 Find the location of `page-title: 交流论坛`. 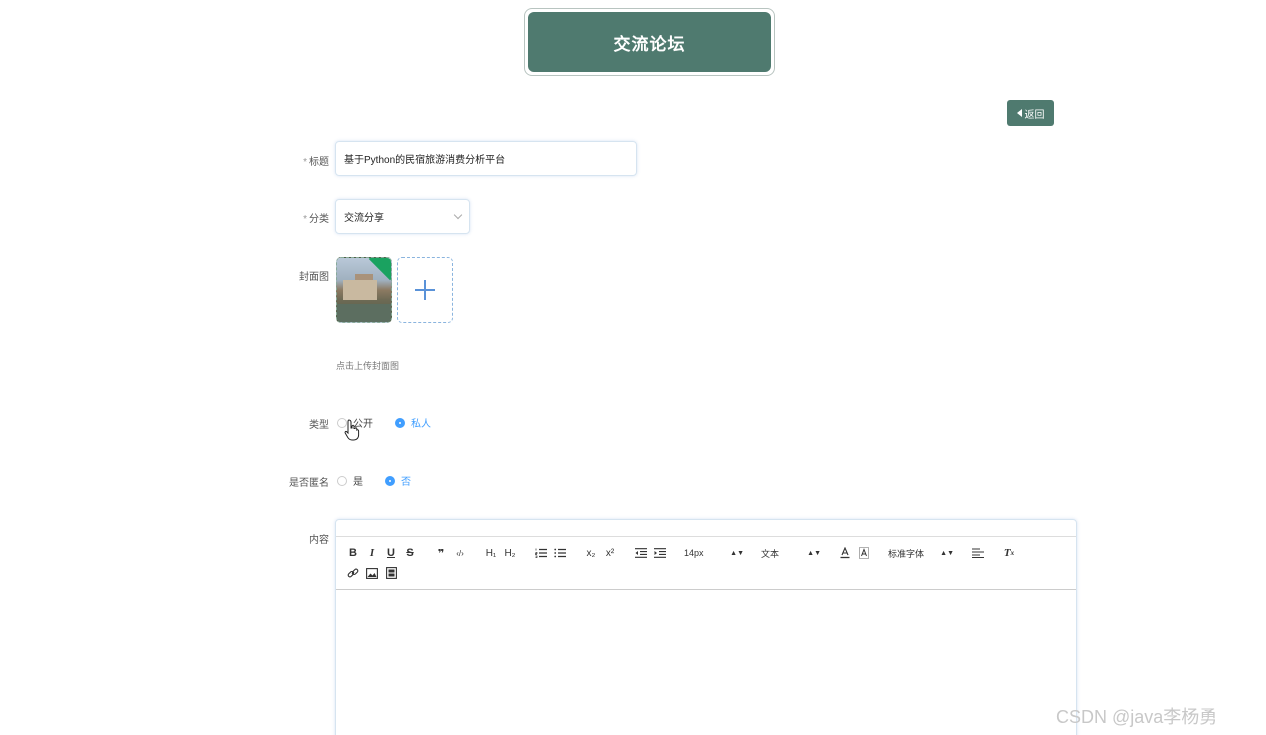

page-title: 交流论坛 is located at coordinates (649, 42).